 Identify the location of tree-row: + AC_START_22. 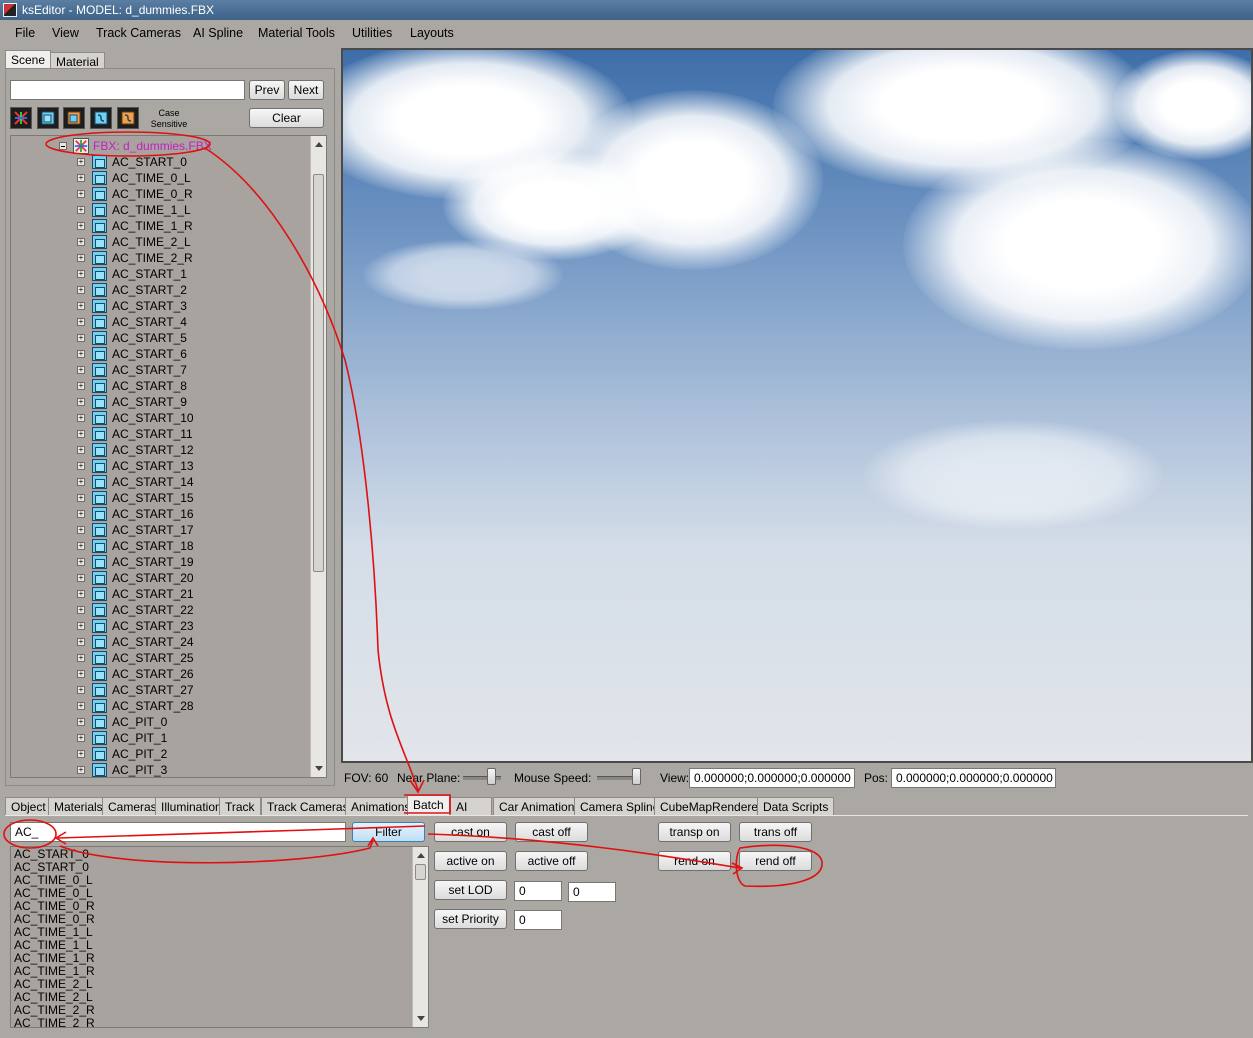
(161, 610).